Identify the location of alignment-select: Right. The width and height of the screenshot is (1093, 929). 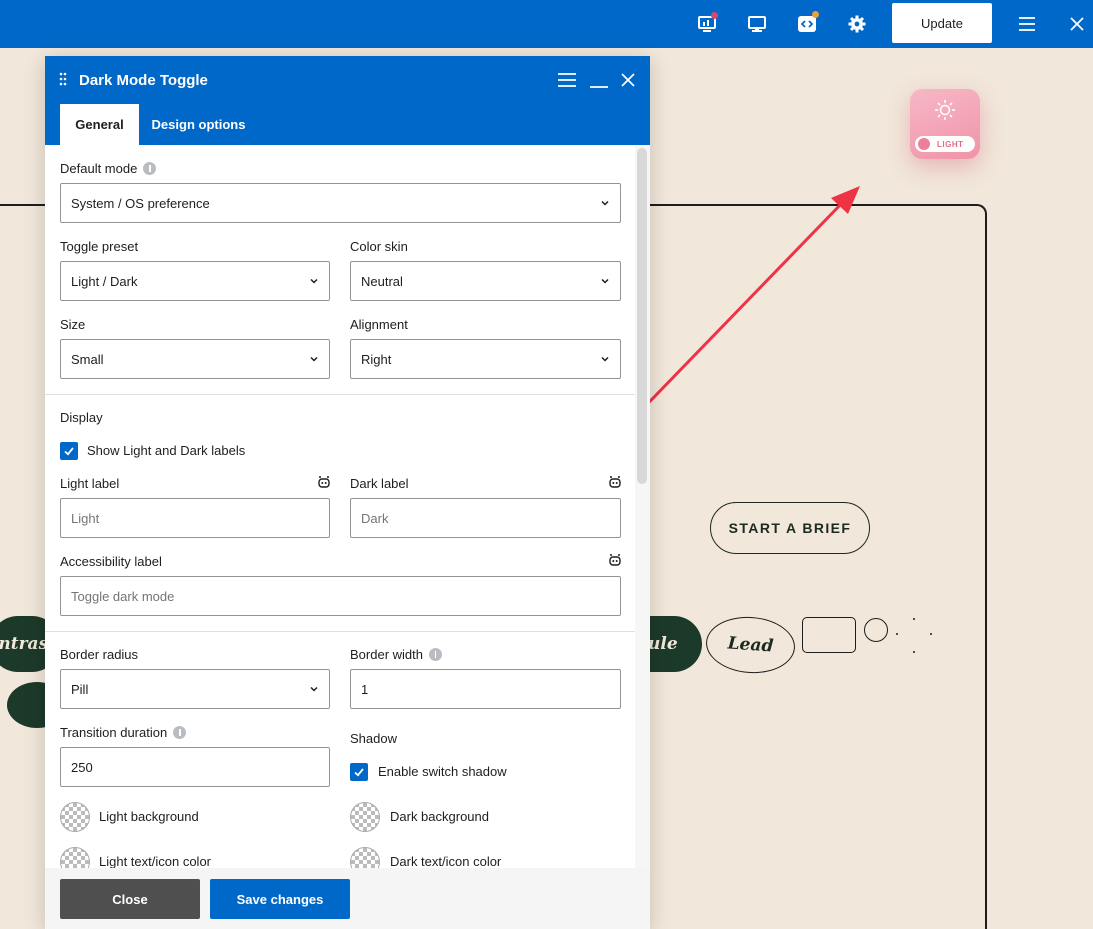
(485, 359).